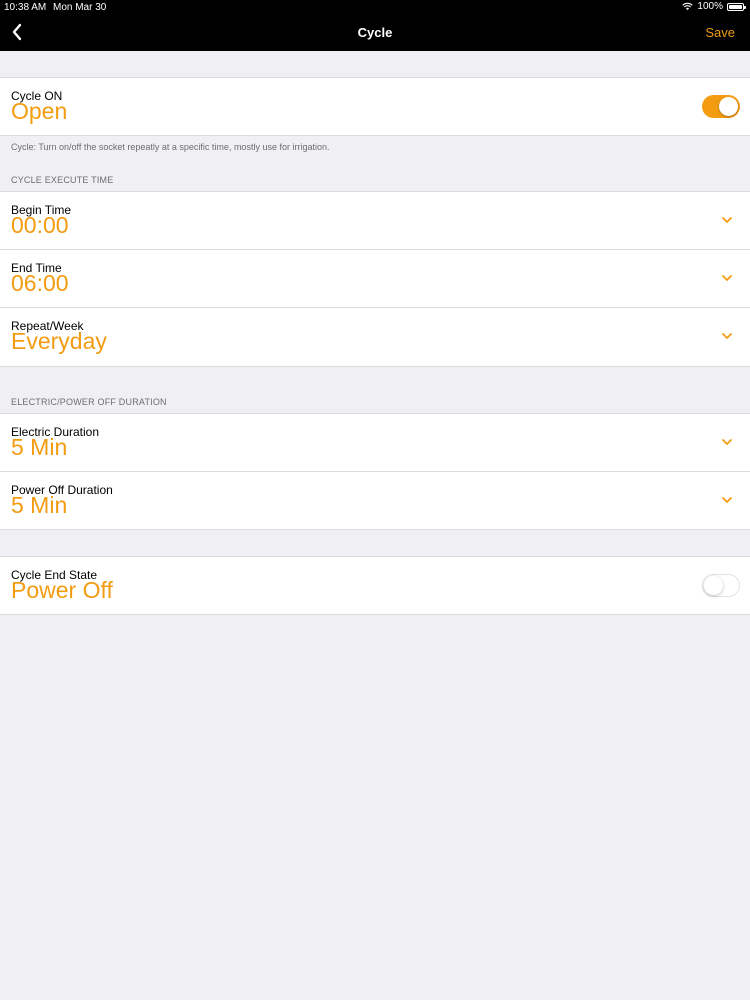 This screenshot has width=750, height=1000. What do you see at coordinates (688, 6) in the screenshot?
I see `wifi-icon` at bounding box center [688, 6].